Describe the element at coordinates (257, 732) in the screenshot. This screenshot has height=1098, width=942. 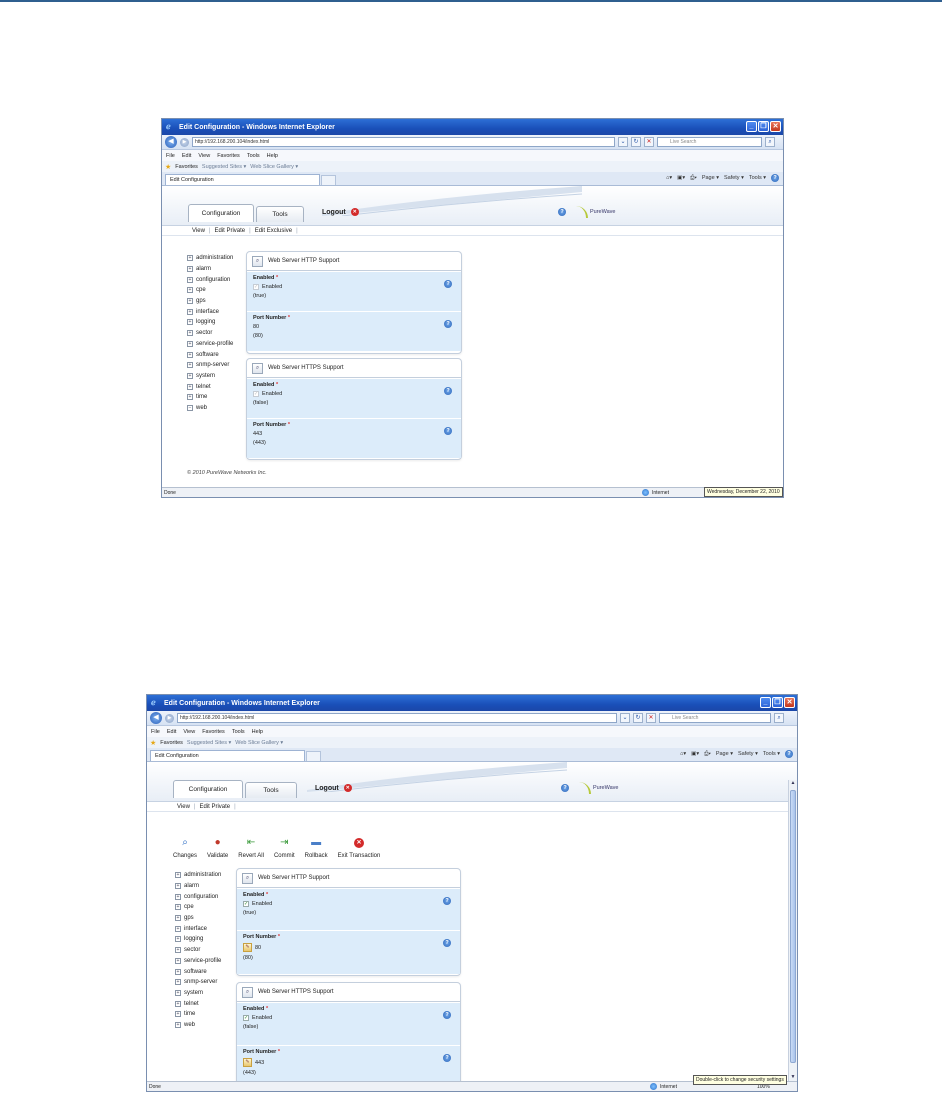
I see `menu-help: Help` at that location.